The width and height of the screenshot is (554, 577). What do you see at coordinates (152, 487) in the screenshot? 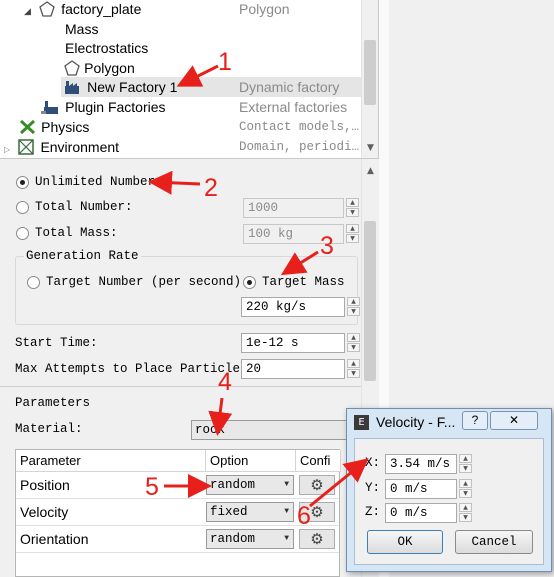
I see `annotation-label-5: 5` at bounding box center [152, 487].